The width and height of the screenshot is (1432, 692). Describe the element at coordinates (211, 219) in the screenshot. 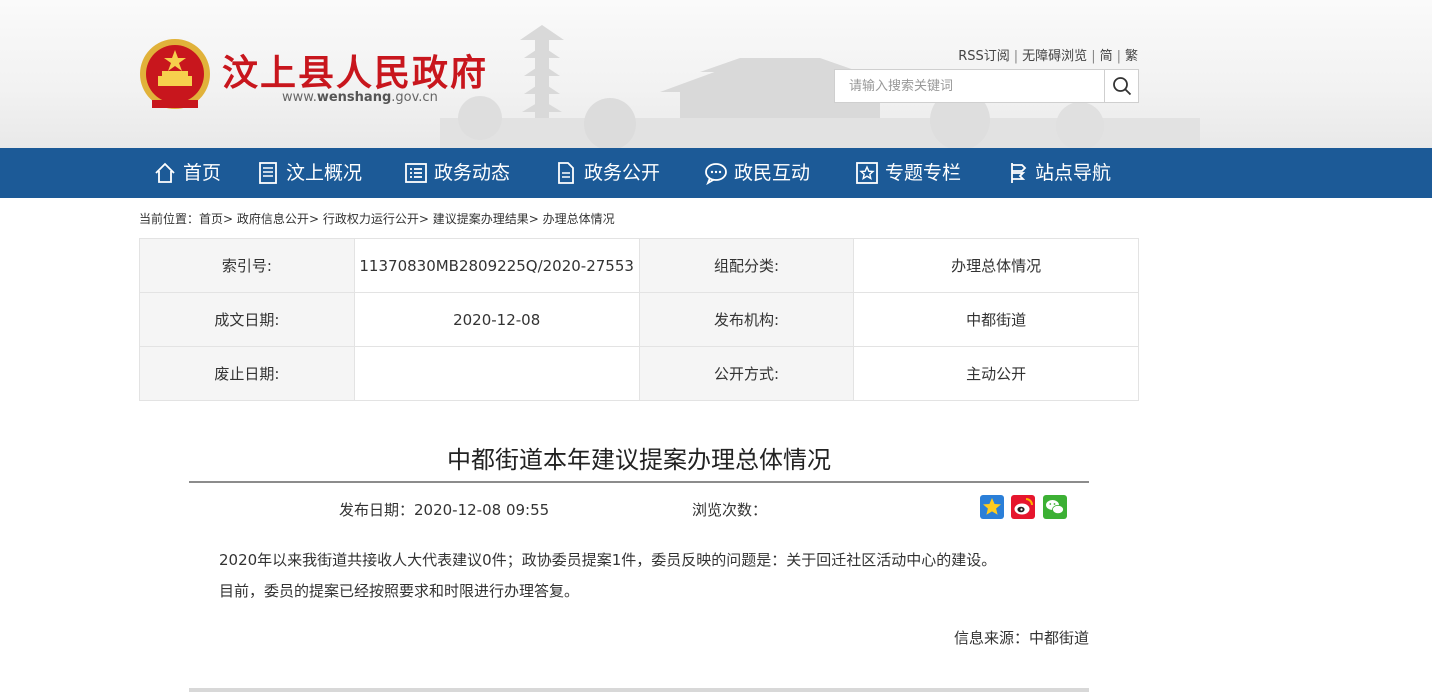

I see `breadcrumb-home: 首页` at that location.